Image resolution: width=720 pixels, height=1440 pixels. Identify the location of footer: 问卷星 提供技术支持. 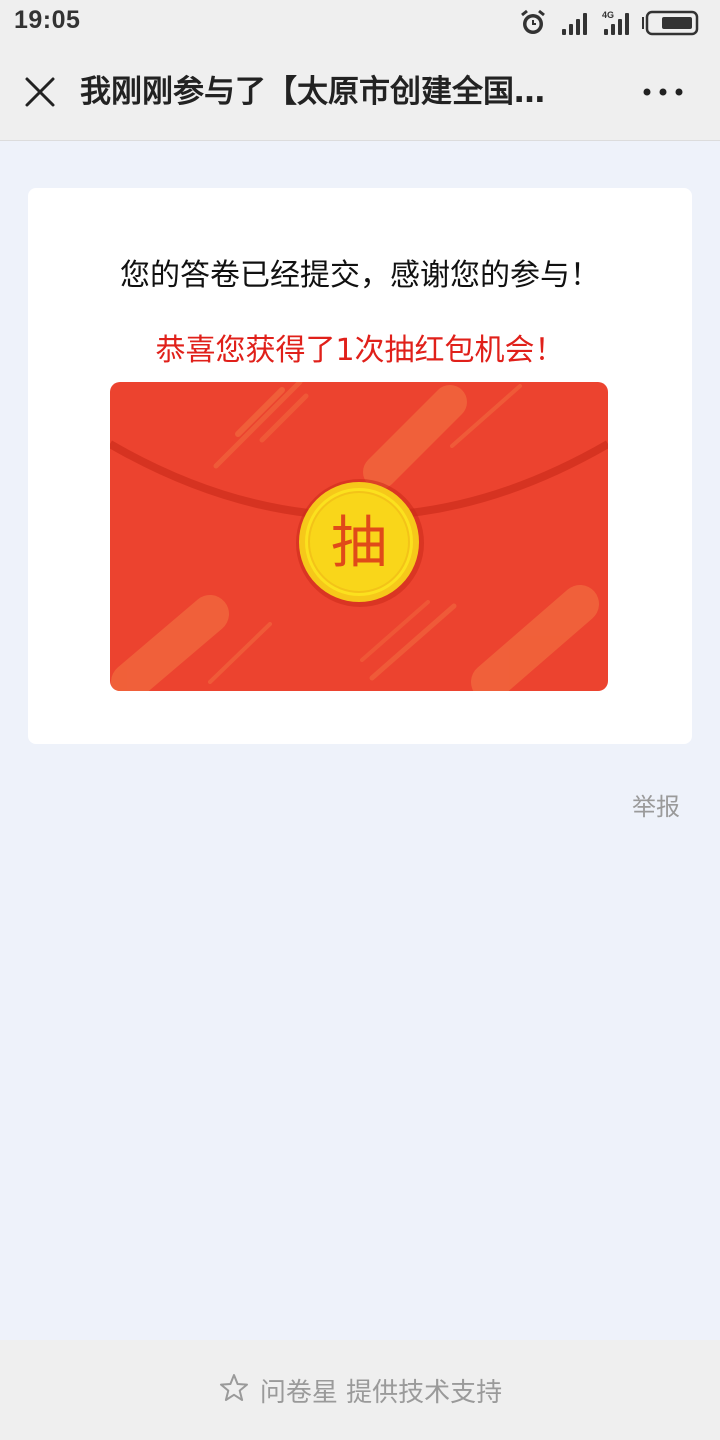
(360, 1390).